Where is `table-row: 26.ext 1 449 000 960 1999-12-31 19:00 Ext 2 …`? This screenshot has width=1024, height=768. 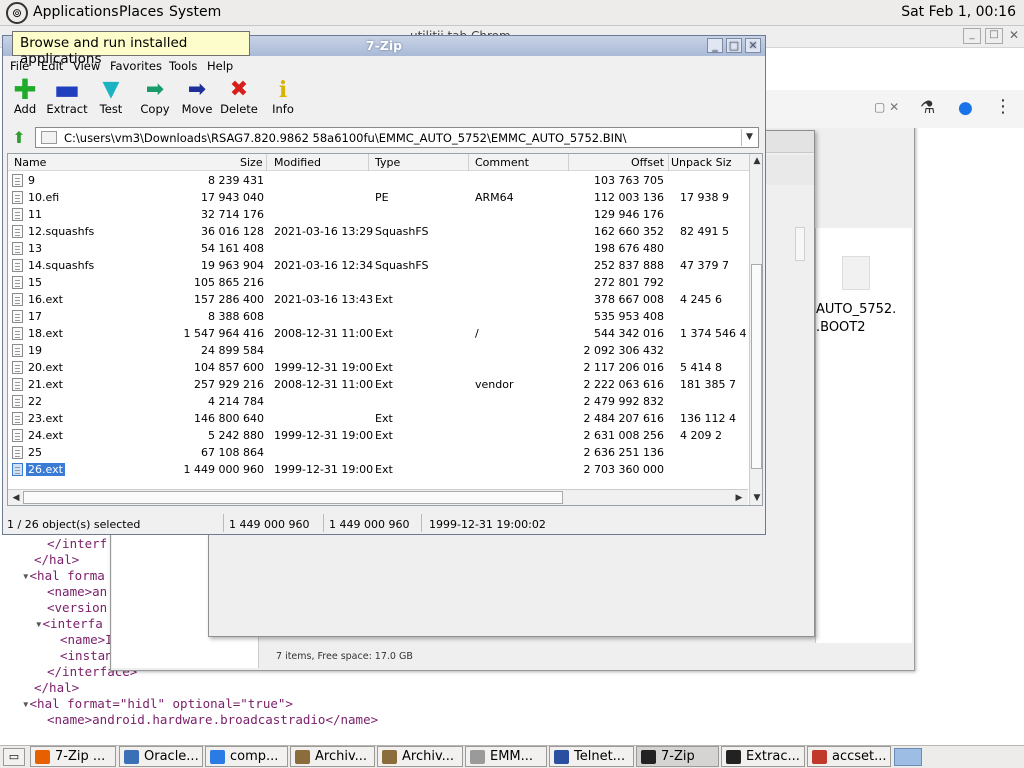
table-row: 26.ext 1 449 000 960 1999-12-31 19:00 Ext 2 … is located at coordinates (378, 469).